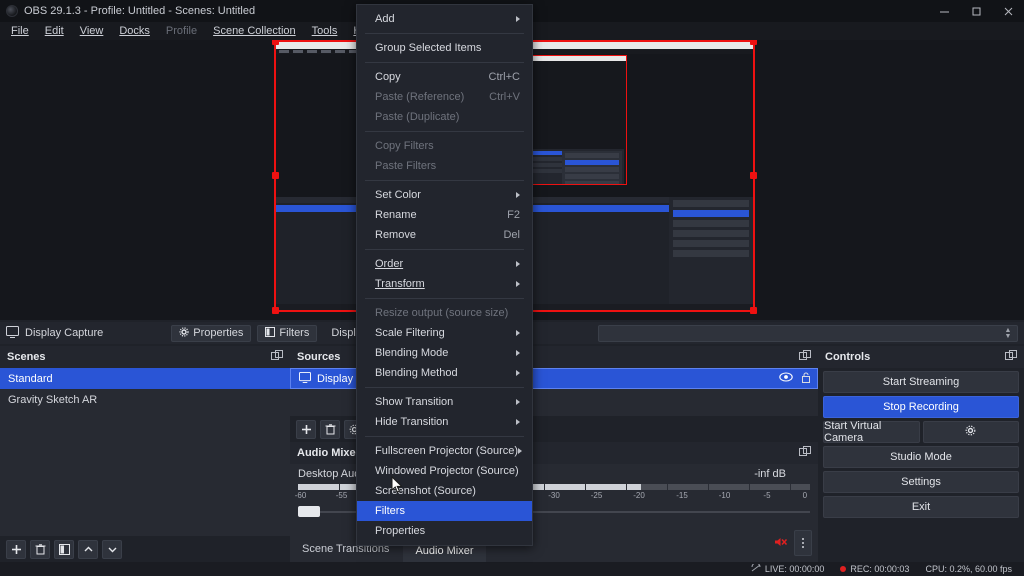  What do you see at coordinates (880, 569) in the screenshot?
I see `rec-status-label: REC: 00:00:03` at bounding box center [880, 569].